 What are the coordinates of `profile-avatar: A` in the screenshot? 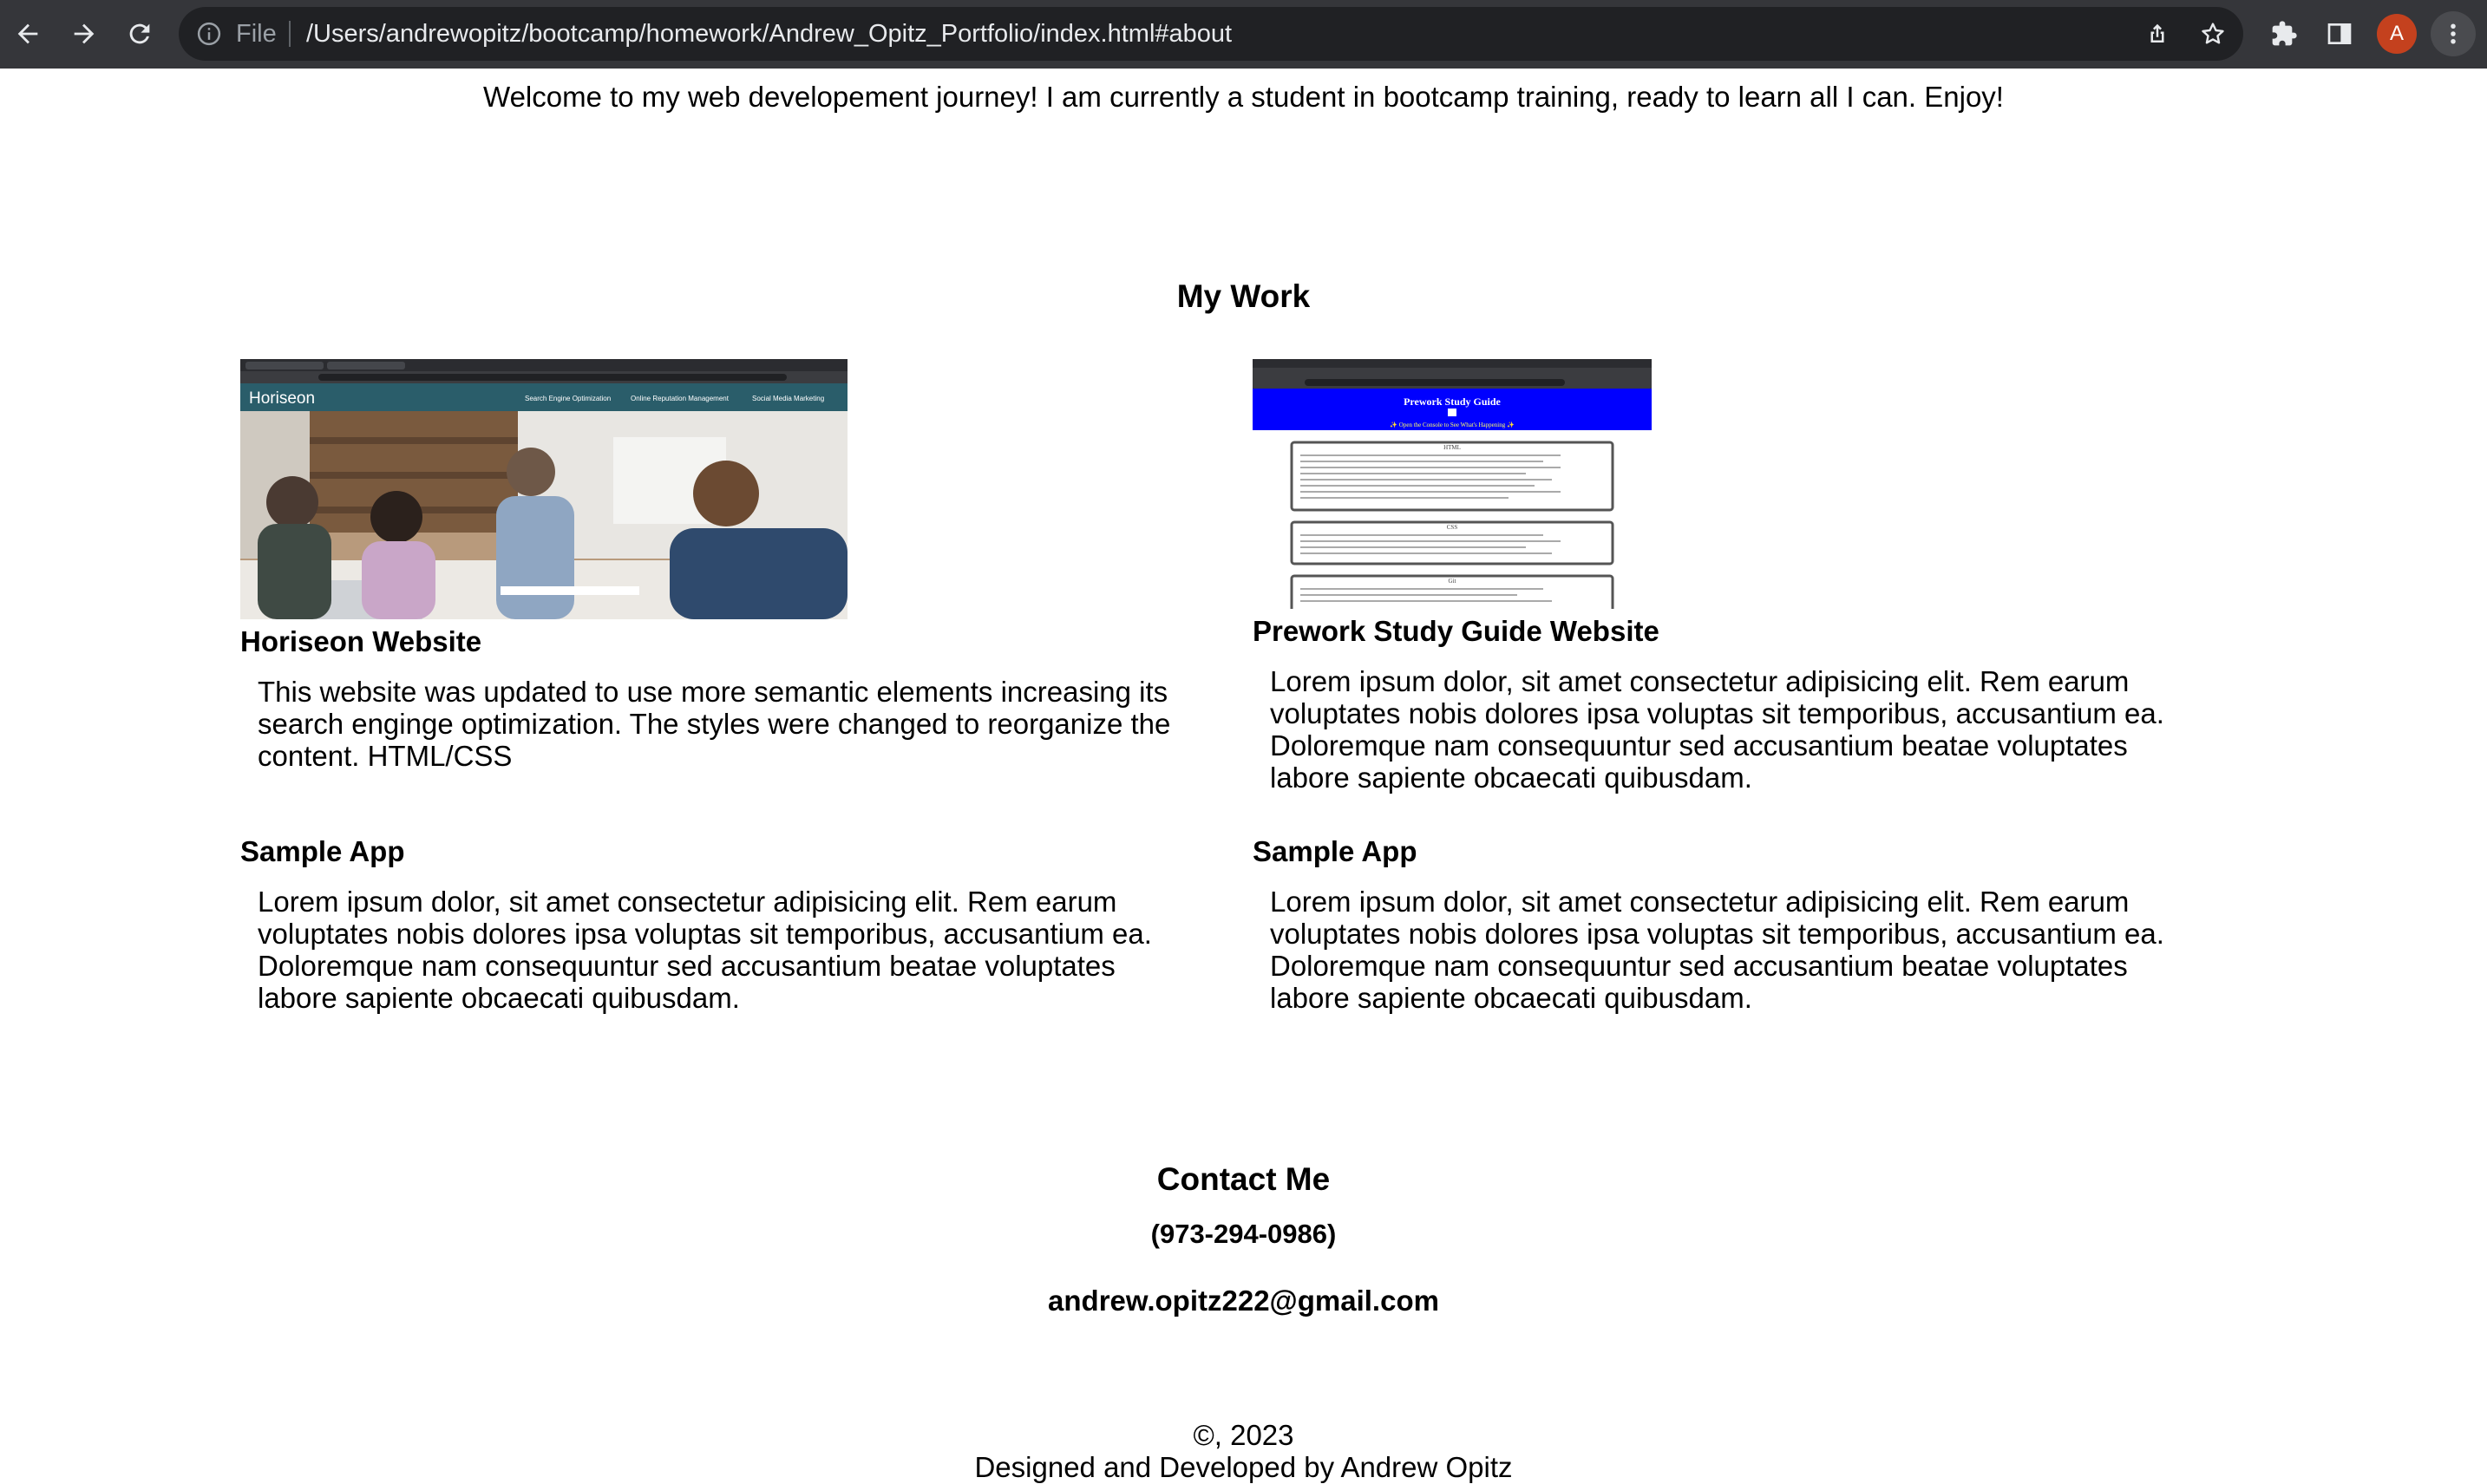 It's located at (2397, 34).